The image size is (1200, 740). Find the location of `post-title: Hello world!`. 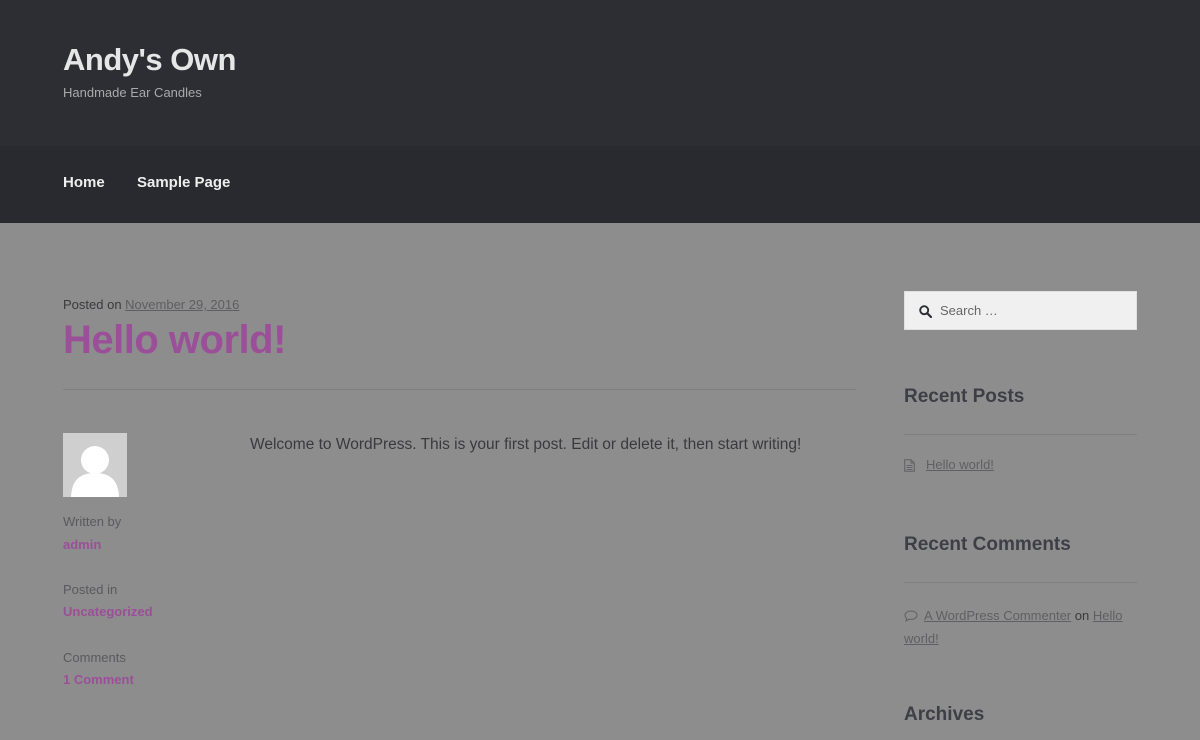

post-title: Hello world! is located at coordinates (174, 340).